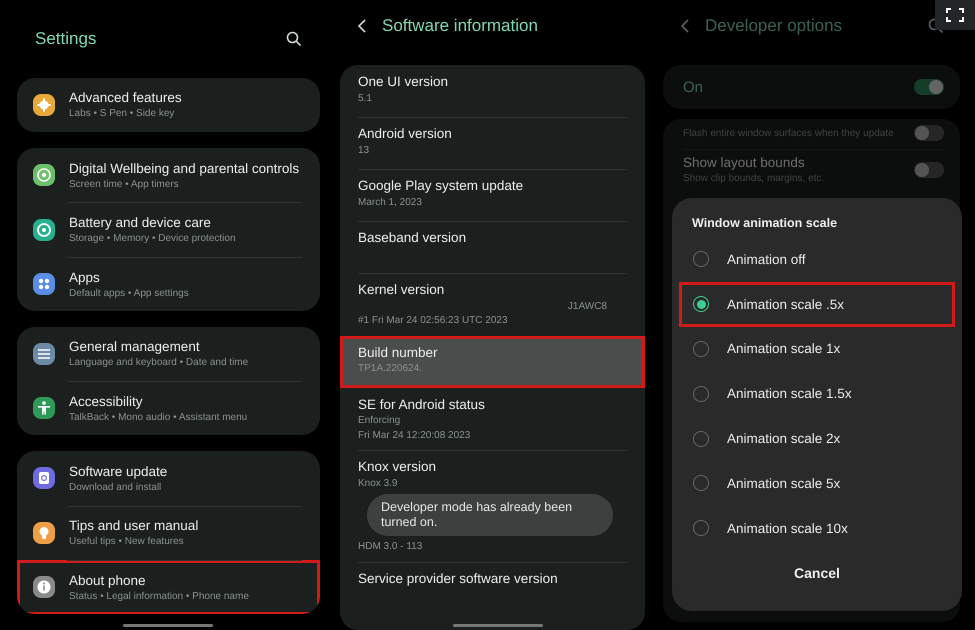  What do you see at coordinates (492, 419) in the screenshot?
I see `info-item: SE for Android status Enforcing Fri Mar 24 12:20:08 2023` at bounding box center [492, 419].